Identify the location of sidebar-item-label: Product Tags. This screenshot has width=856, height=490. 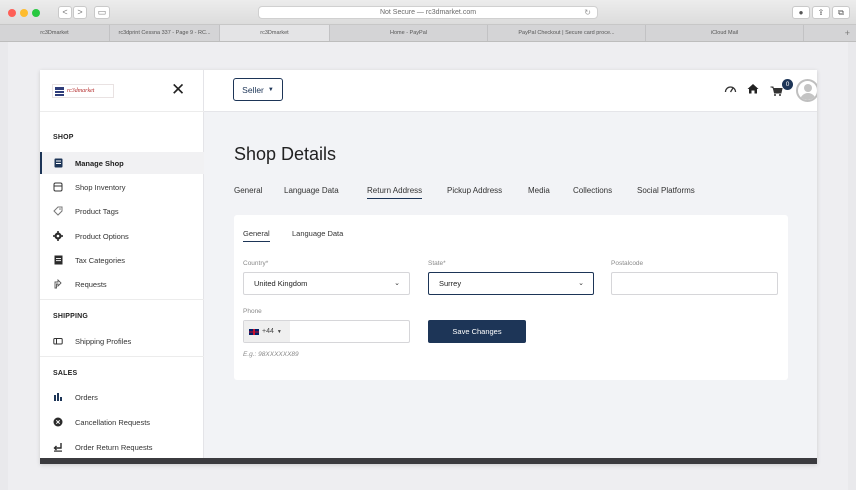
(97, 211).